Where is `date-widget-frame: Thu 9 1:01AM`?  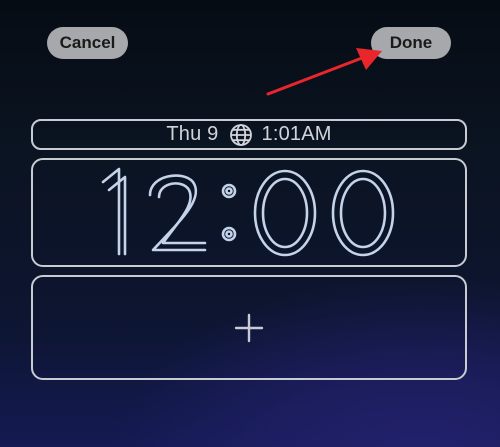 date-widget-frame: Thu 9 1:01AM is located at coordinates (249, 134).